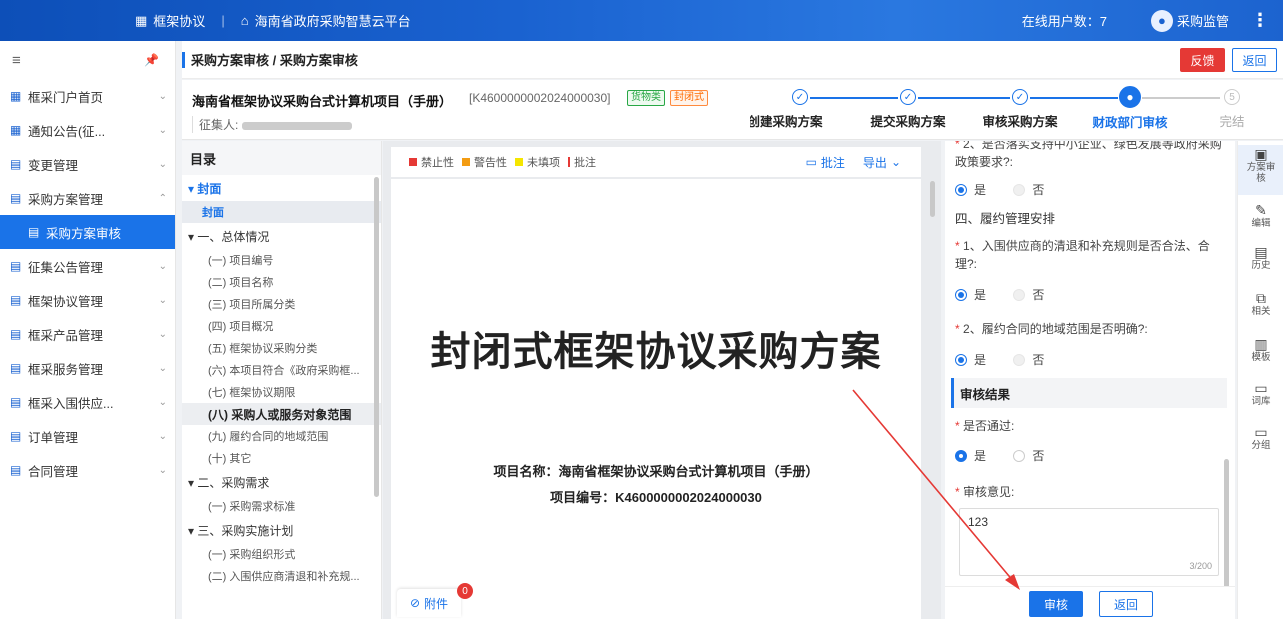 The image size is (1283, 619). What do you see at coordinates (1261, 344) in the screenshot?
I see `template-icon: ▥` at bounding box center [1261, 344].